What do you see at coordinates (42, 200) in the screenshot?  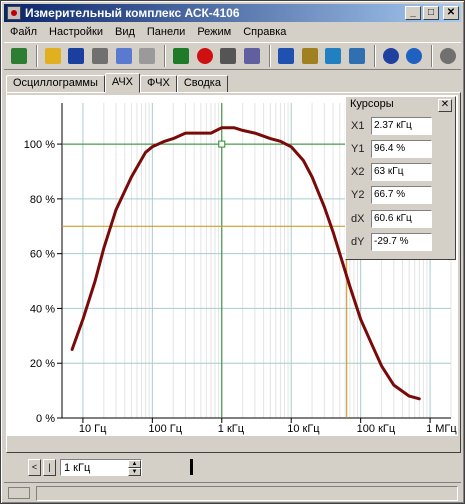 I see `y-tick-label: 80 %` at bounding box center [42, 200].